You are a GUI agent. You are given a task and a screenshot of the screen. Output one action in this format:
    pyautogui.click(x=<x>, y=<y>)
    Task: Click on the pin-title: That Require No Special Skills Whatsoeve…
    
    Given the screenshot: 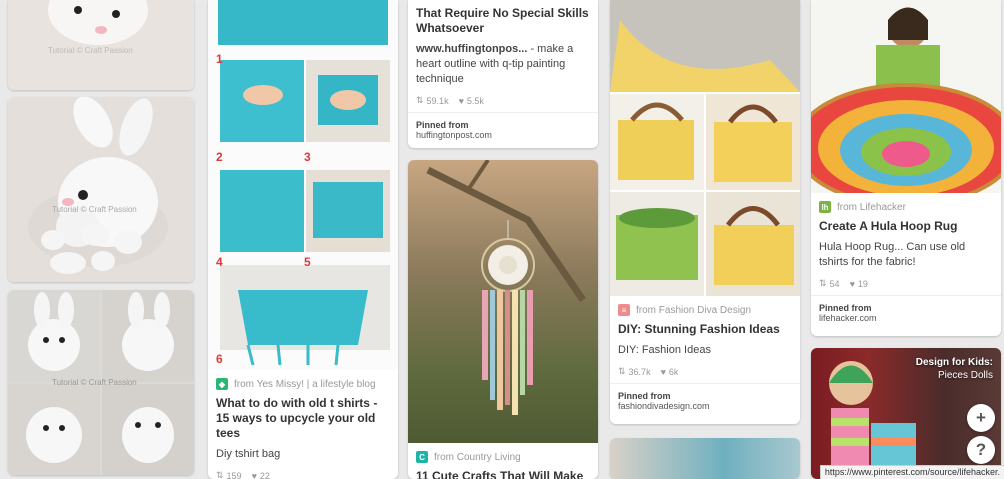 What is the action you would take?
    pyautogui.click(x=503, y=21)
    